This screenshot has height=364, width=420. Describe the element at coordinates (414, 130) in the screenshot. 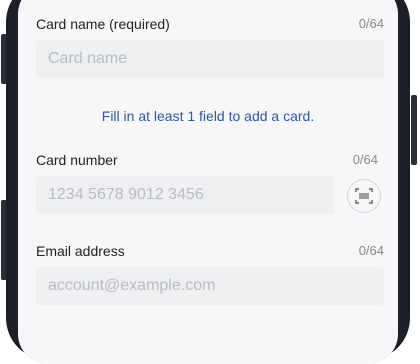

I see `power-button` at that location.